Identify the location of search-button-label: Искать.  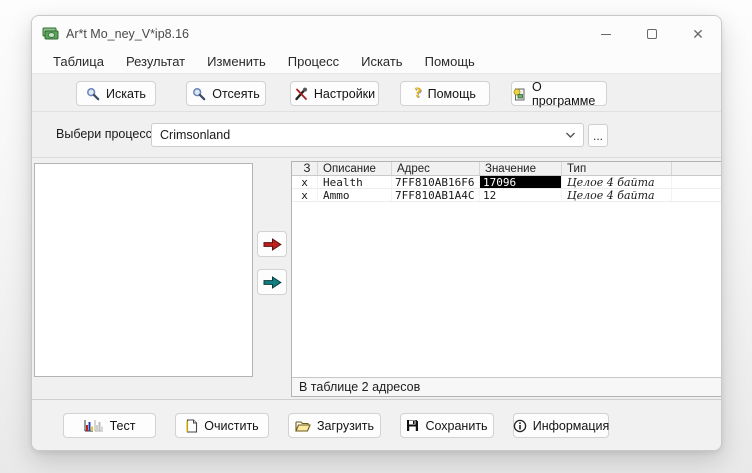
(126, 93).